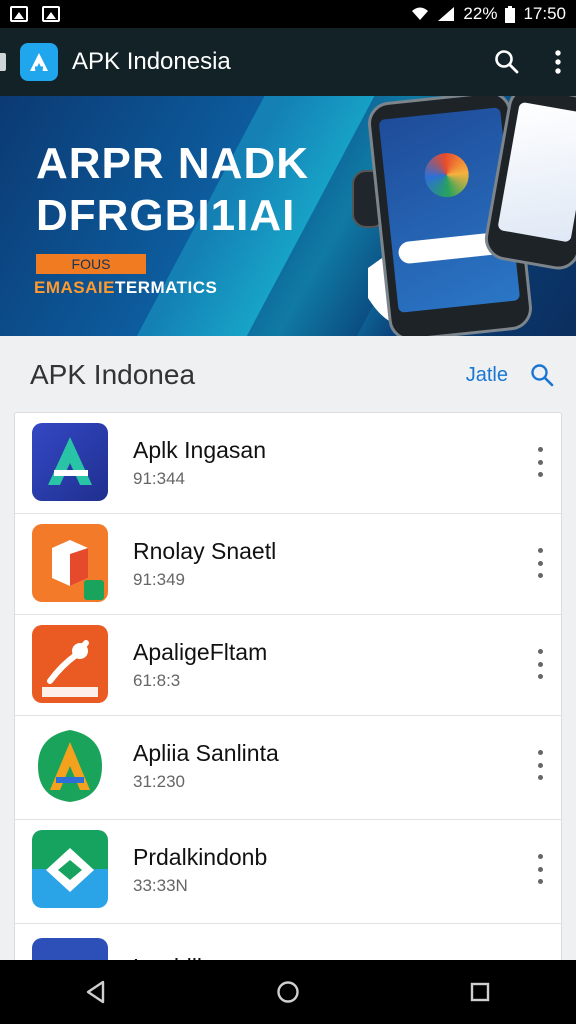  I want to click on banner-subline-b: TERMATICS, so click(166, 287).